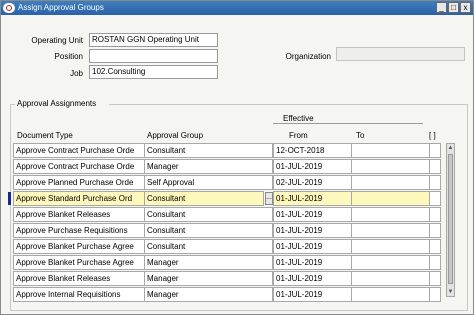 This screenshot has height=315, width=474. Describe the element at coordinates (237, 8) in the screenshot. I see `title-bar: Assign Approval Groups _ □ x` at that location.